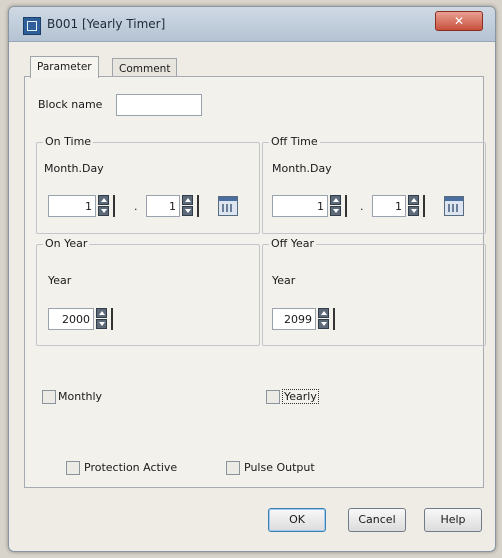  Describe the element at coordinates (73, 468) in the screenshot. I see `protection-active-checkbox` at that location.